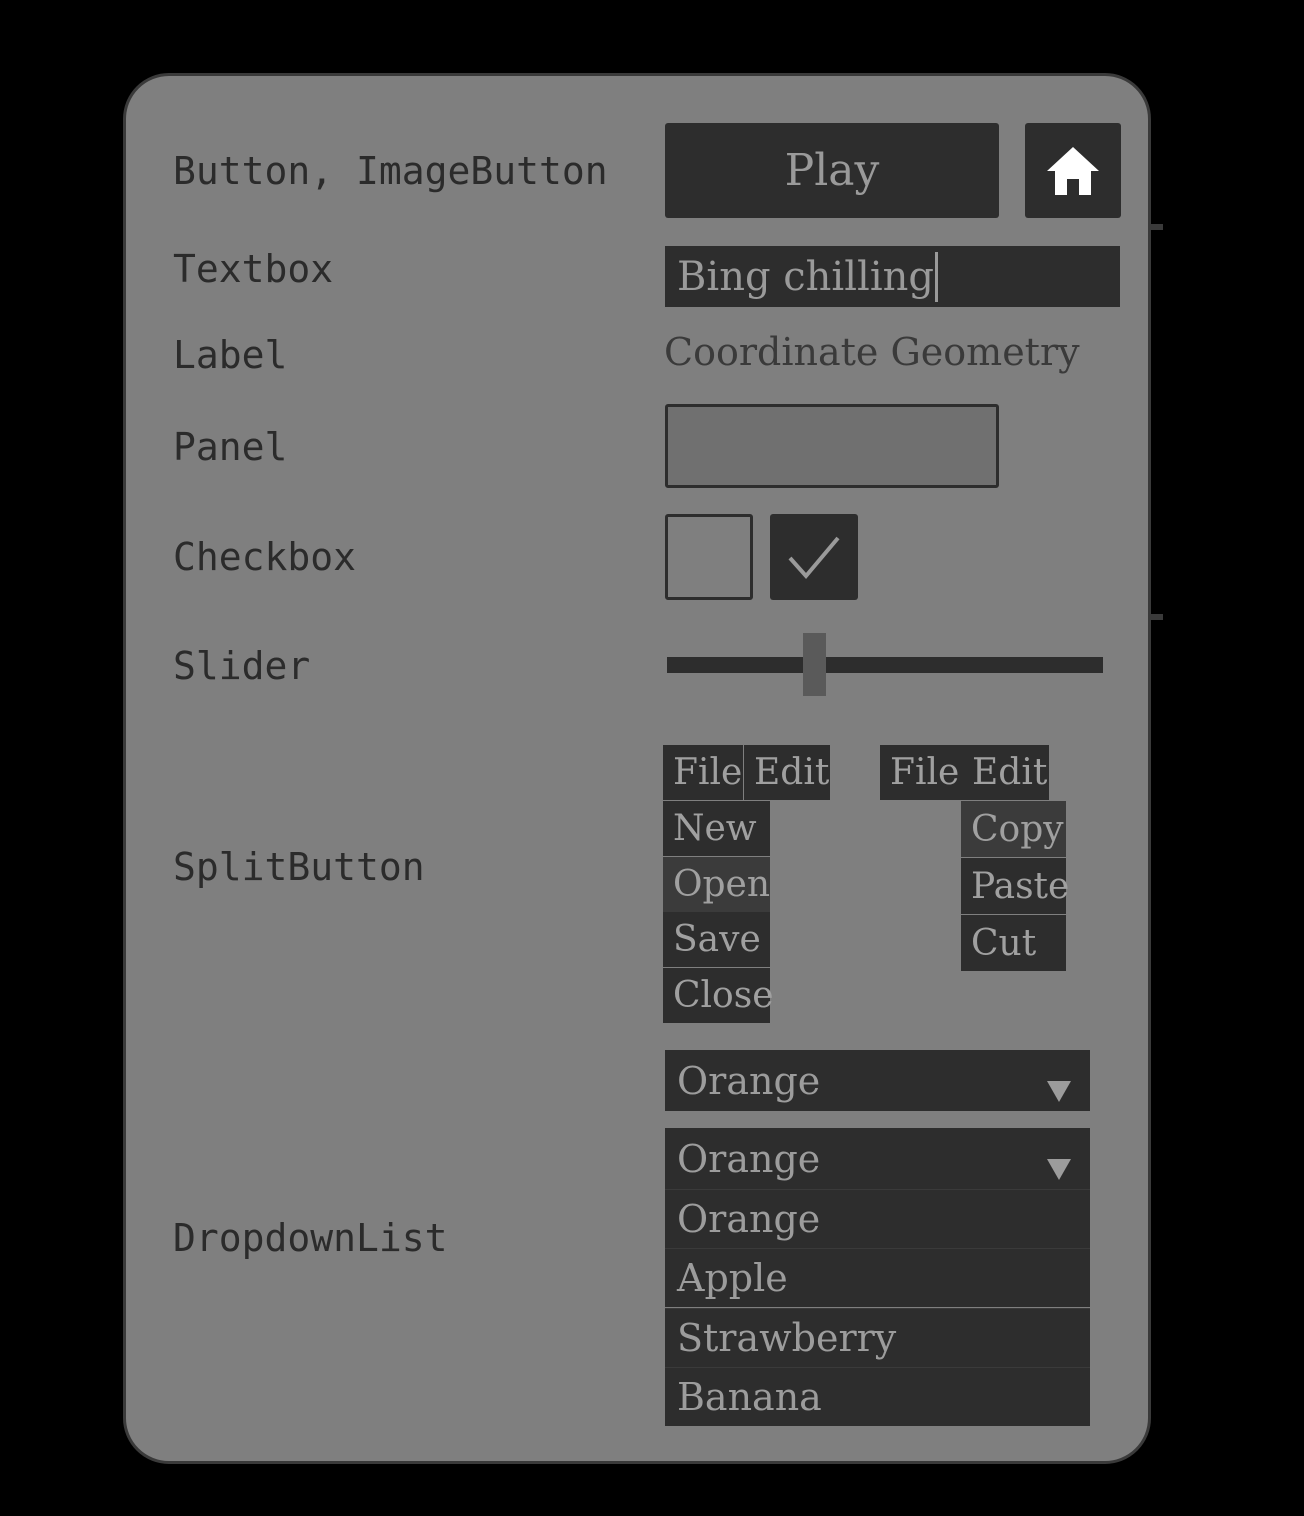  Describe the element at coordinates (230, 355) in the screenshot. I see `row-label-label: Label` at that location.